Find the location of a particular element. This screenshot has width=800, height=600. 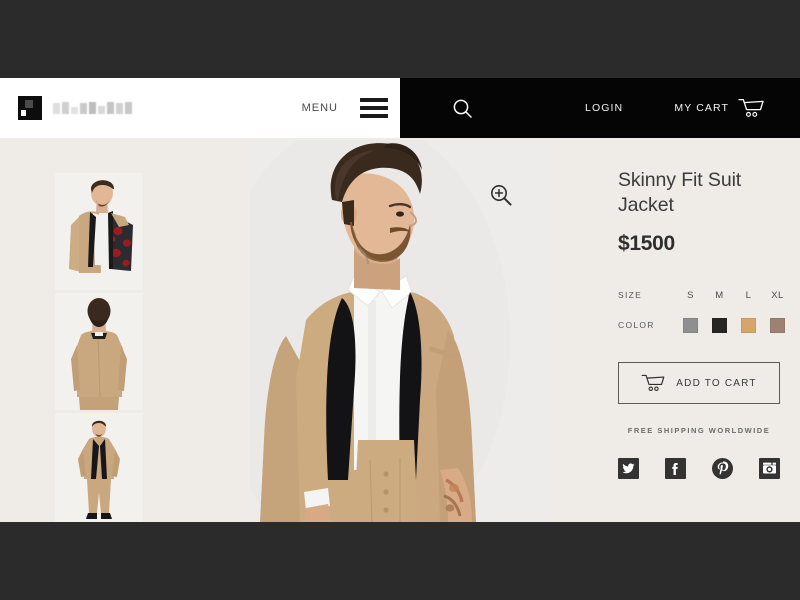

size-selector-row: SIZE S M L XL is located at coordinates (700, 295).